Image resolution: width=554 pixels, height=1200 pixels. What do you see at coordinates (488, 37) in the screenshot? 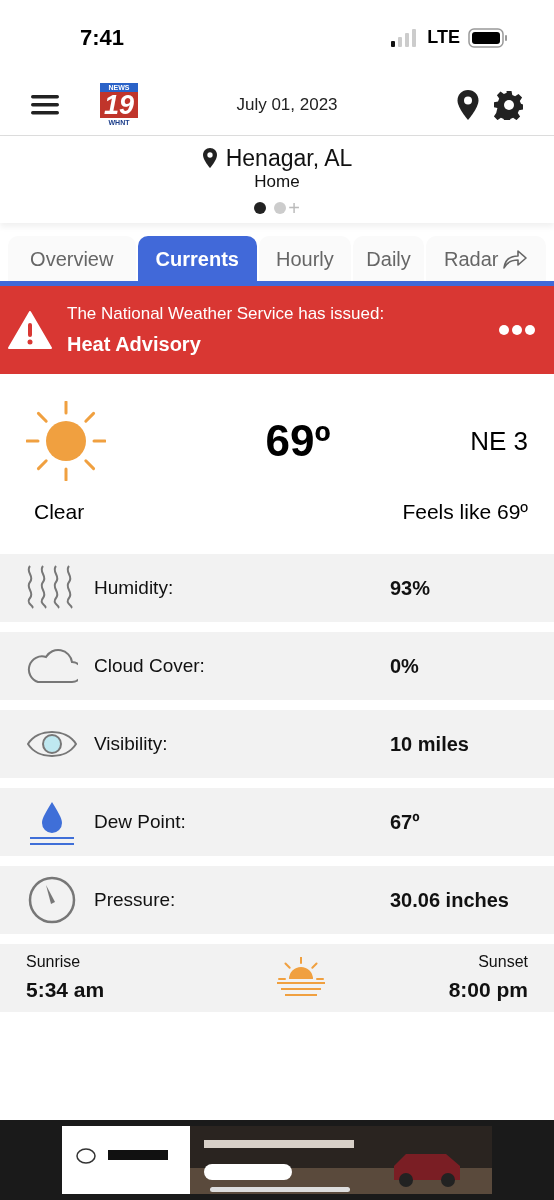
I see `battery-icon` at bounding box center [488, 37].